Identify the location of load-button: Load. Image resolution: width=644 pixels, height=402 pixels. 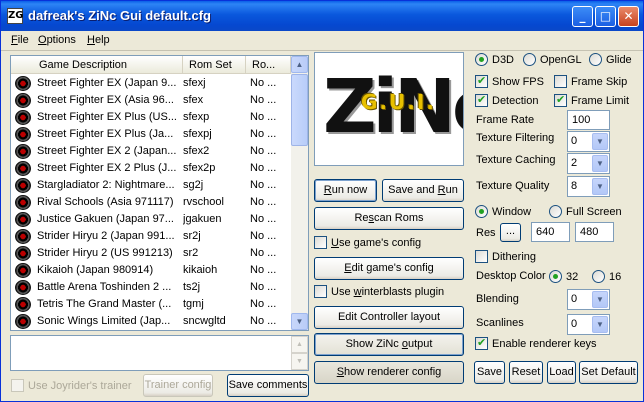
(561, 372).